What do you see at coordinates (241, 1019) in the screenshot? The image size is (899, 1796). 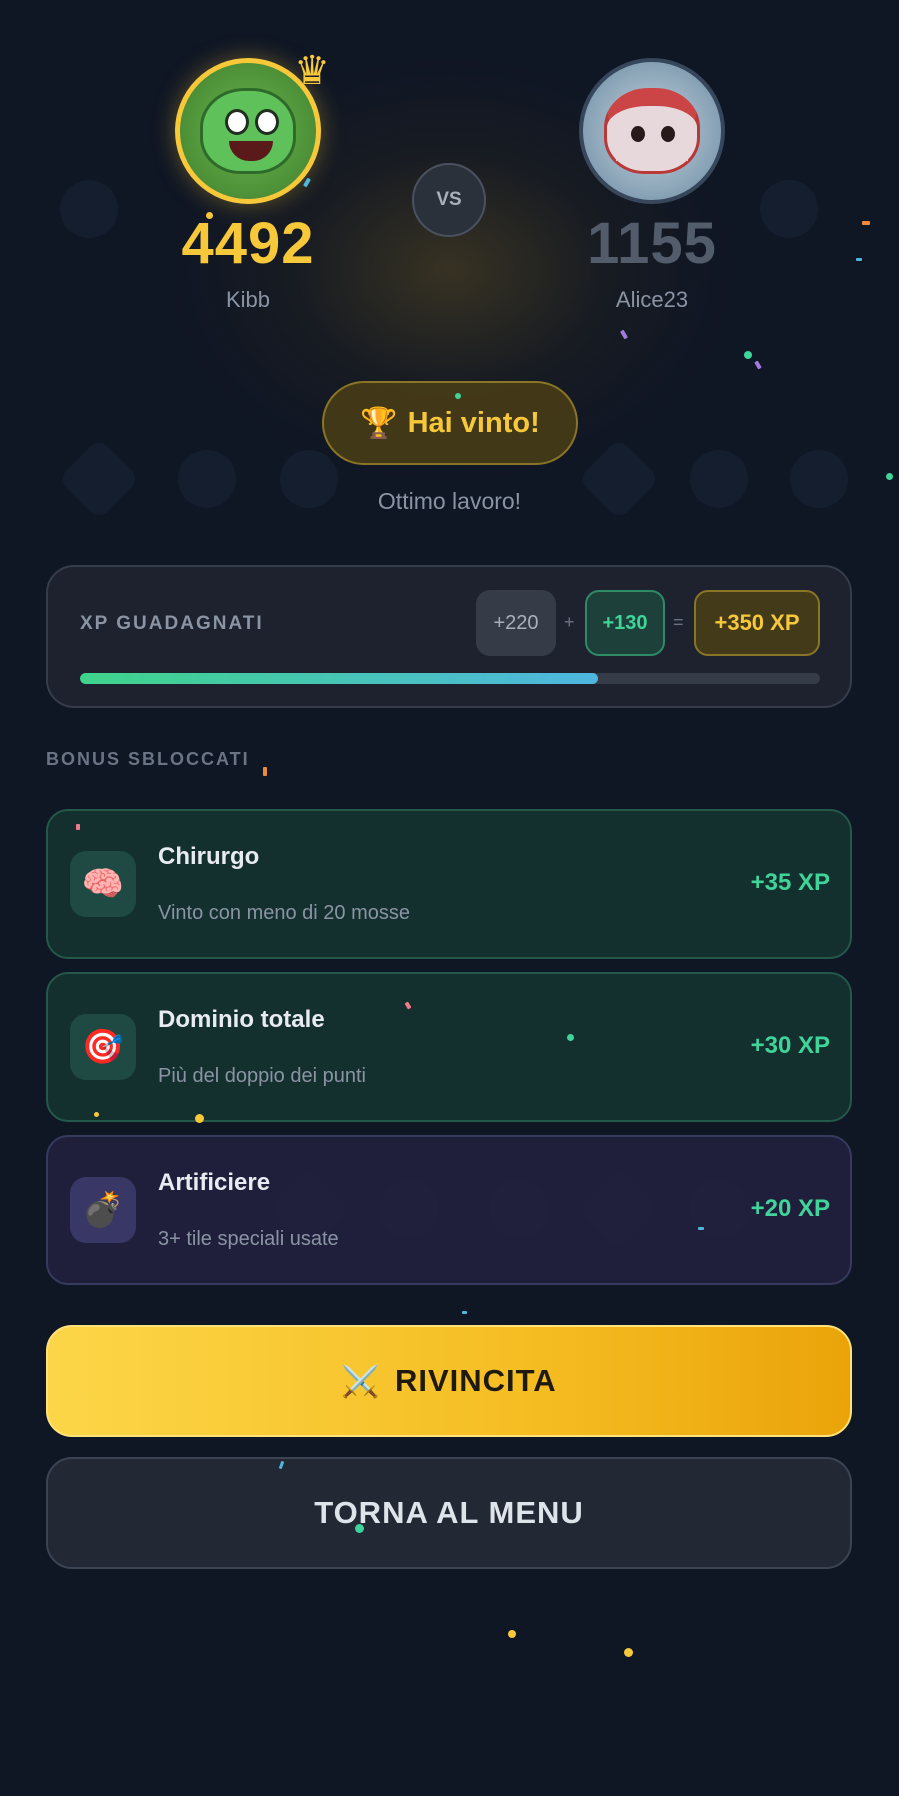 I see `bonus-title: Dominio totale` at bounding box center [241, 1019].